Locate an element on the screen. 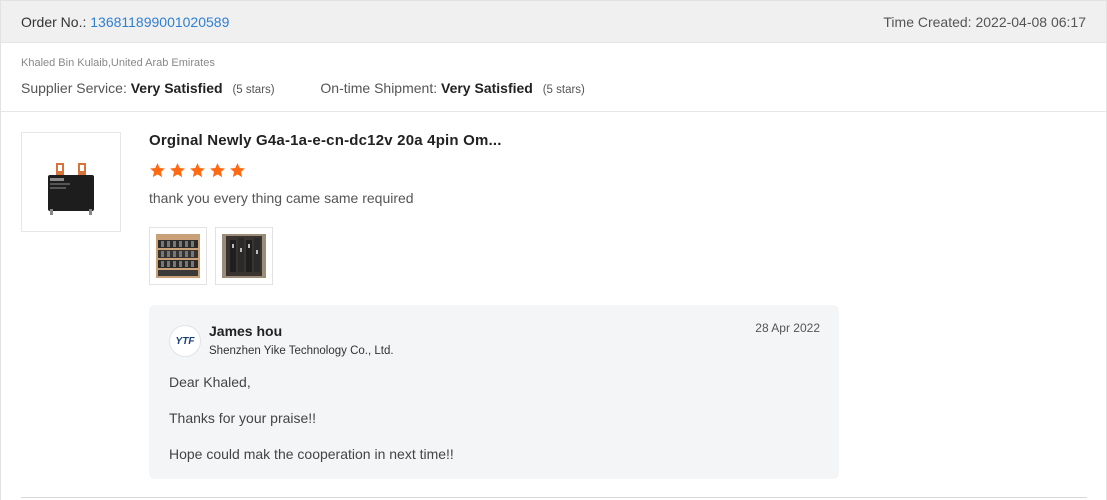  buyer-name-location: Khaled Bin Kulaib,United Arab Emirates is located at coordinates (118, 63).